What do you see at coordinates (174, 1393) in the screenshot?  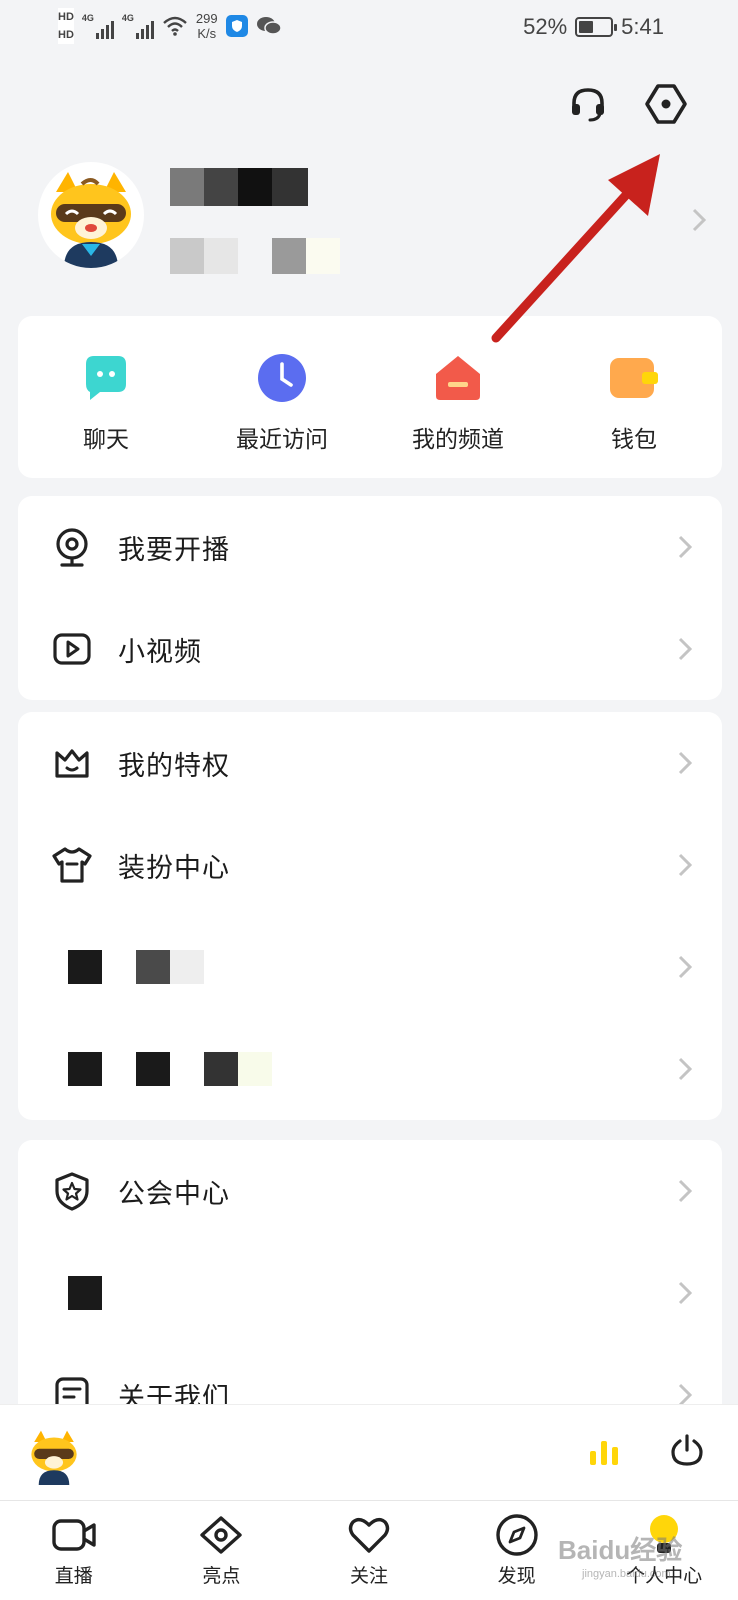 I see `menu-item-label: 关于我们` at bounding box center [174, 1393].